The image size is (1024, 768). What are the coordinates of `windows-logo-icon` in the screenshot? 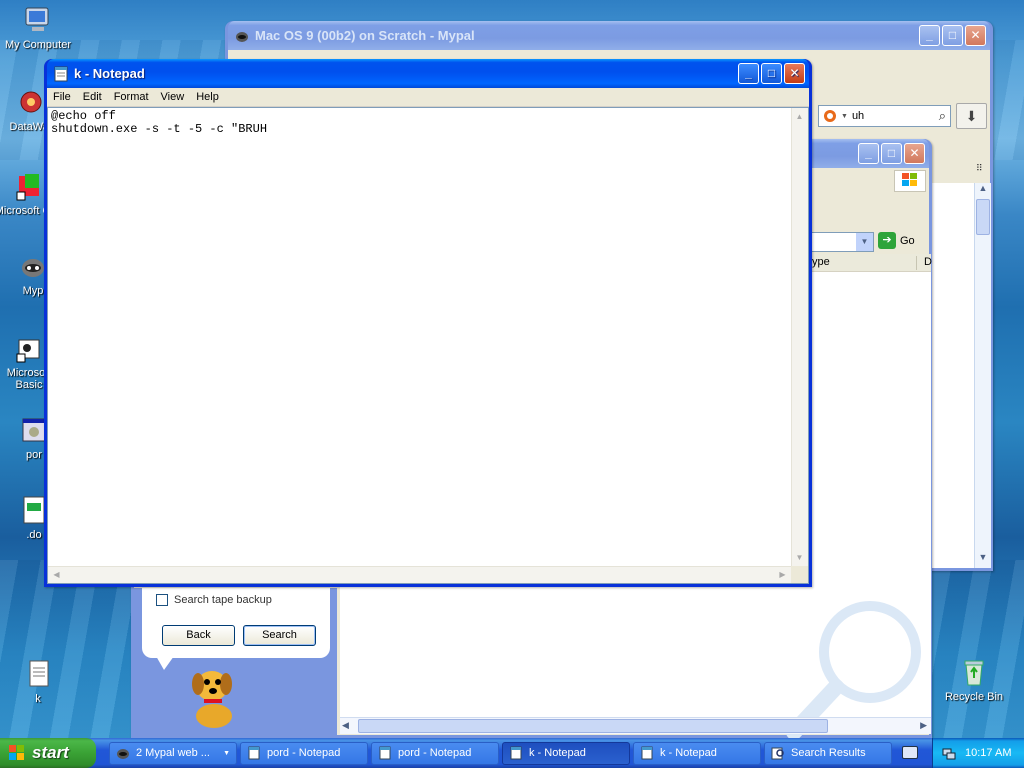 It's located at (910, 181).